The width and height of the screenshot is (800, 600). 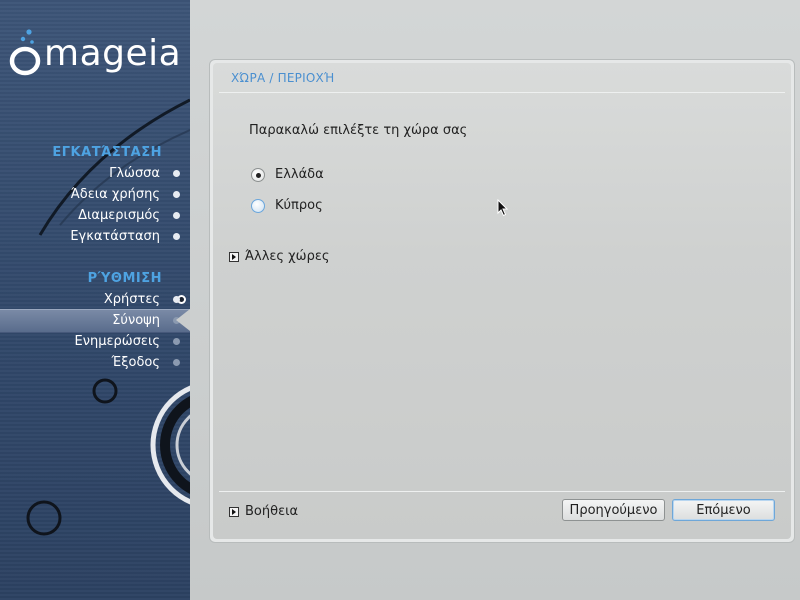 I want to click on sidebar-item-language: Γλώσσα, so click(x=134, y=173).